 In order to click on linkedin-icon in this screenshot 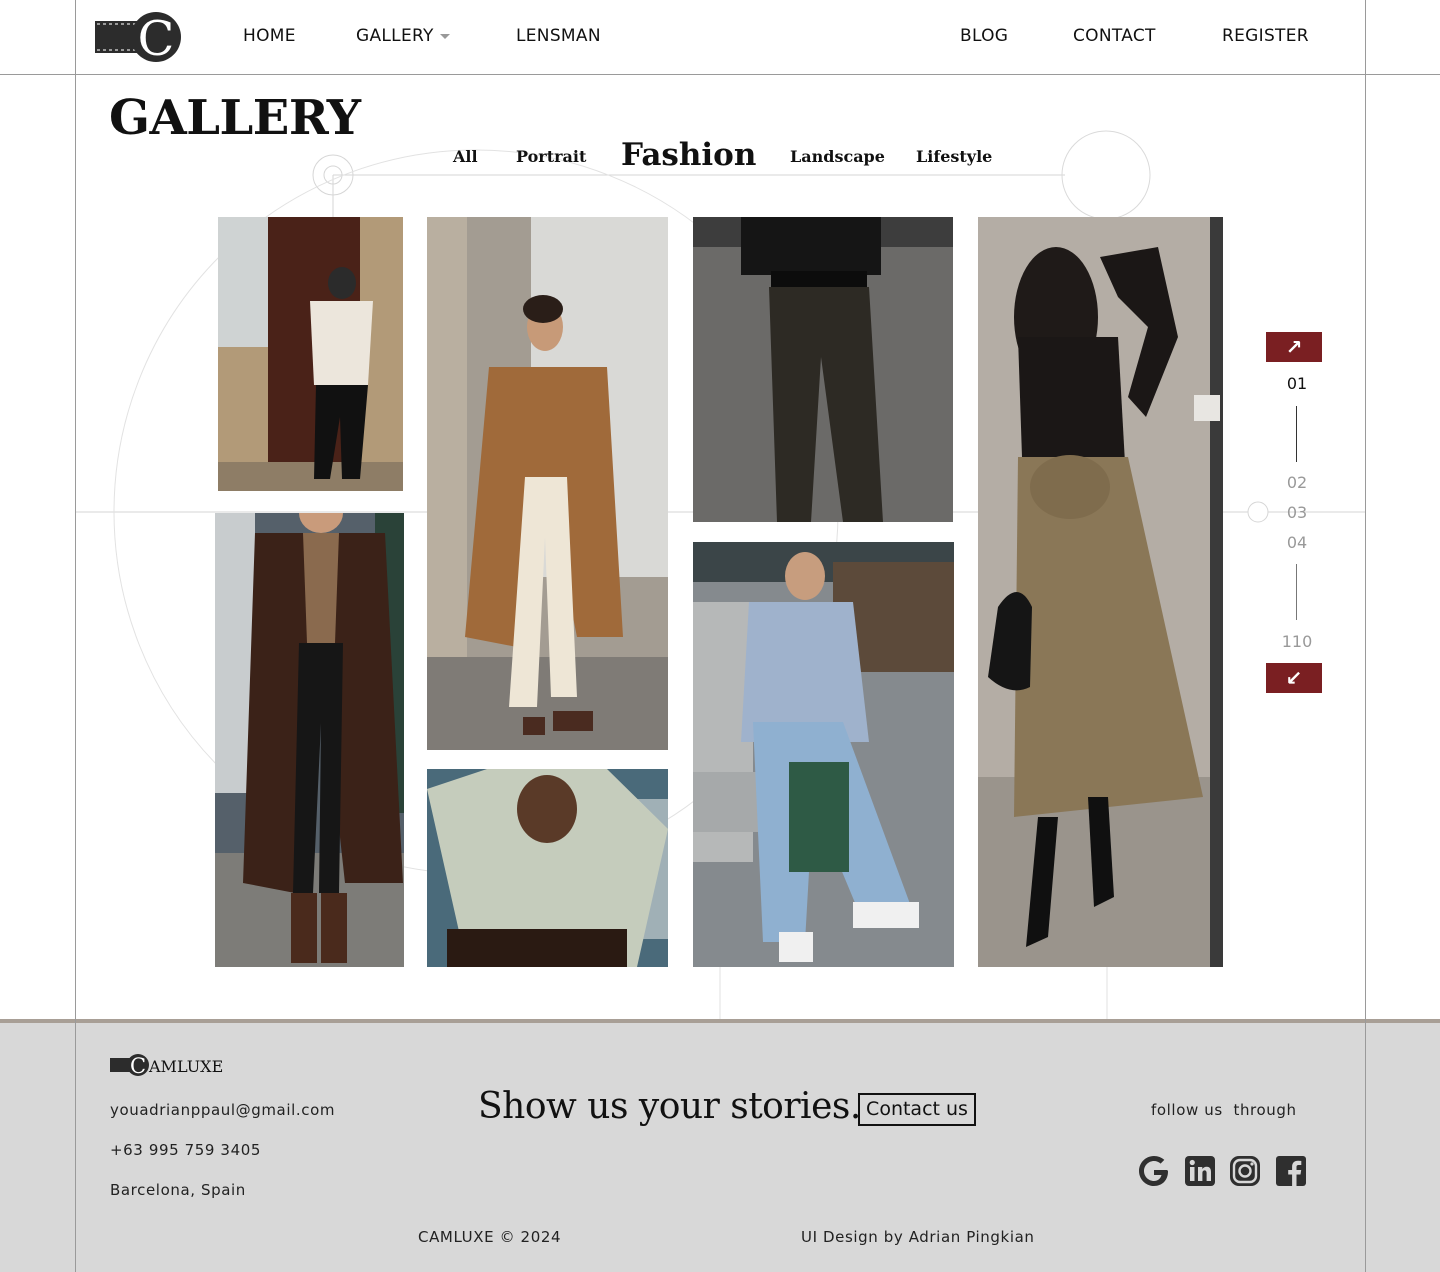, I will do `click(1200, 1171)`.